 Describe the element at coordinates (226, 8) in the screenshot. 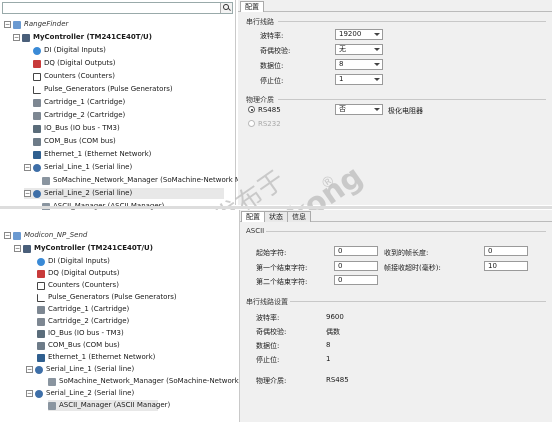

I see `search-button` at that location.